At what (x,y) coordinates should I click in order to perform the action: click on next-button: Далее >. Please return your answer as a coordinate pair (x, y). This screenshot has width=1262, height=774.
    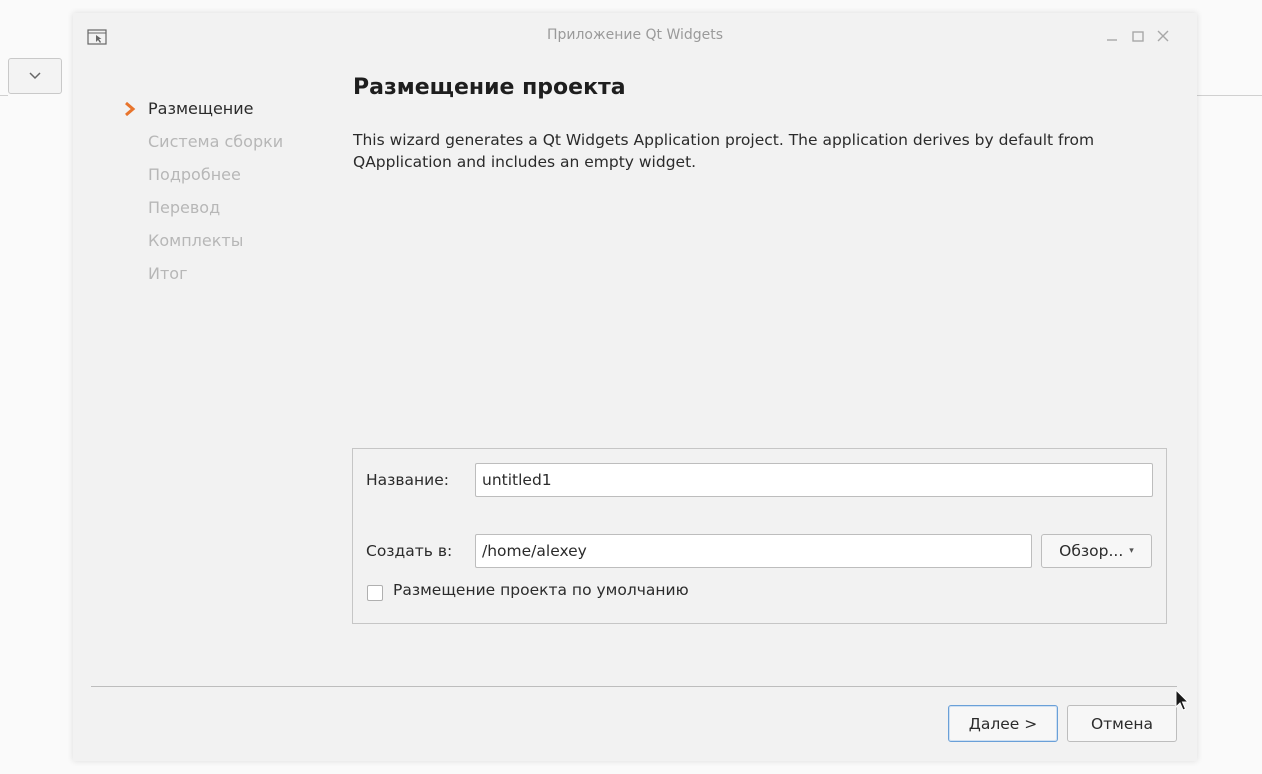
    Looking at the image, I should click on (1003, 723).